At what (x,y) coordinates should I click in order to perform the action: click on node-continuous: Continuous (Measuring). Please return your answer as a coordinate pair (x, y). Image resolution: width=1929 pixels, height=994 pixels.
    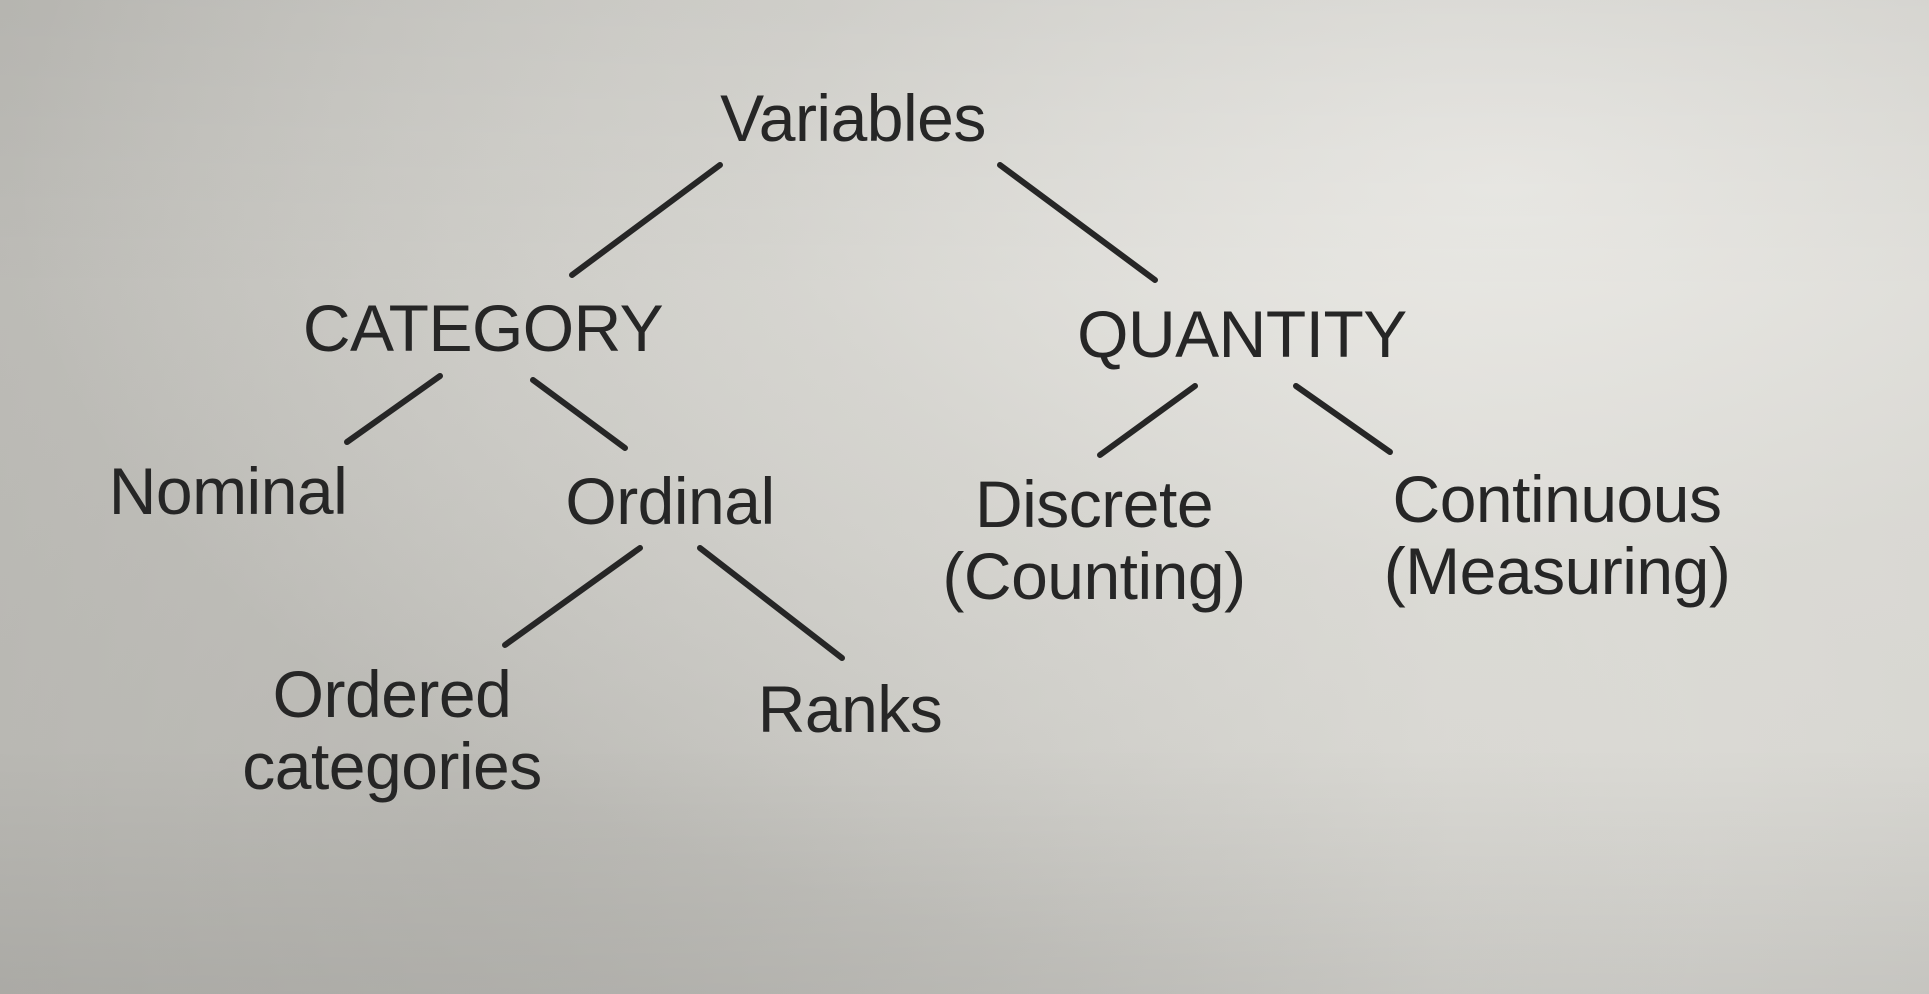
    Looking at the image, I should click on (1557, 535).